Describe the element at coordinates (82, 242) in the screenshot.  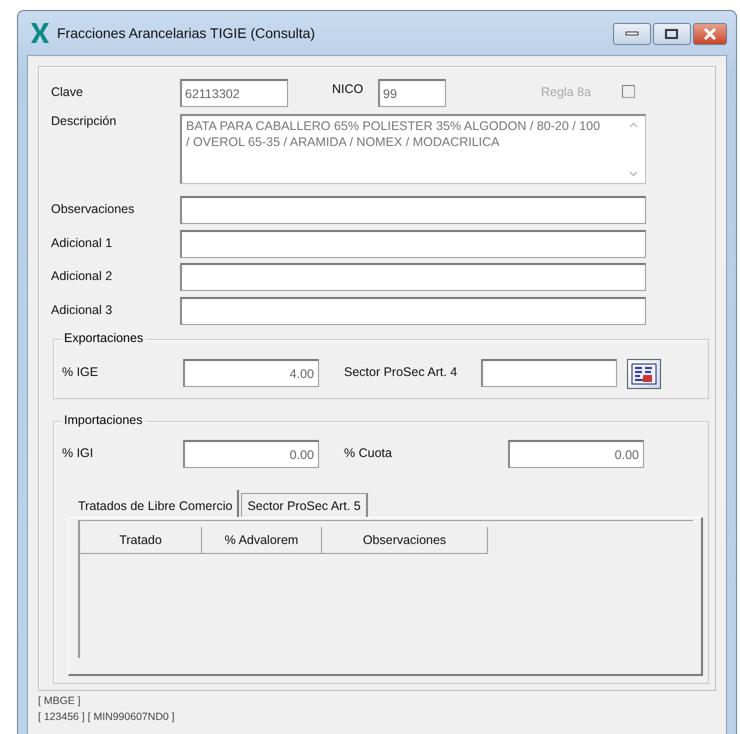
I see `field-label: Adicional 1` at that location.